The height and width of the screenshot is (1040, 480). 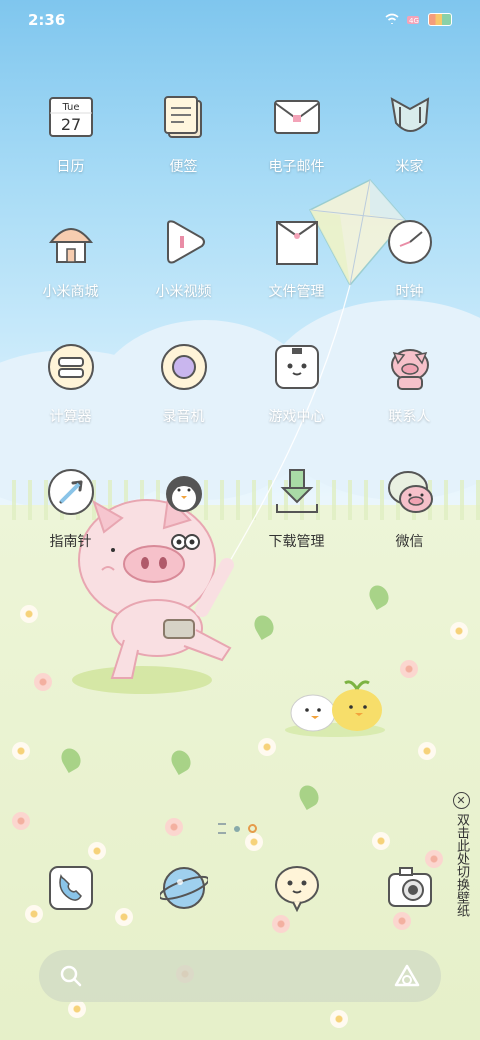 I want to click on app-label: 便签, so click(x=183, y=167).